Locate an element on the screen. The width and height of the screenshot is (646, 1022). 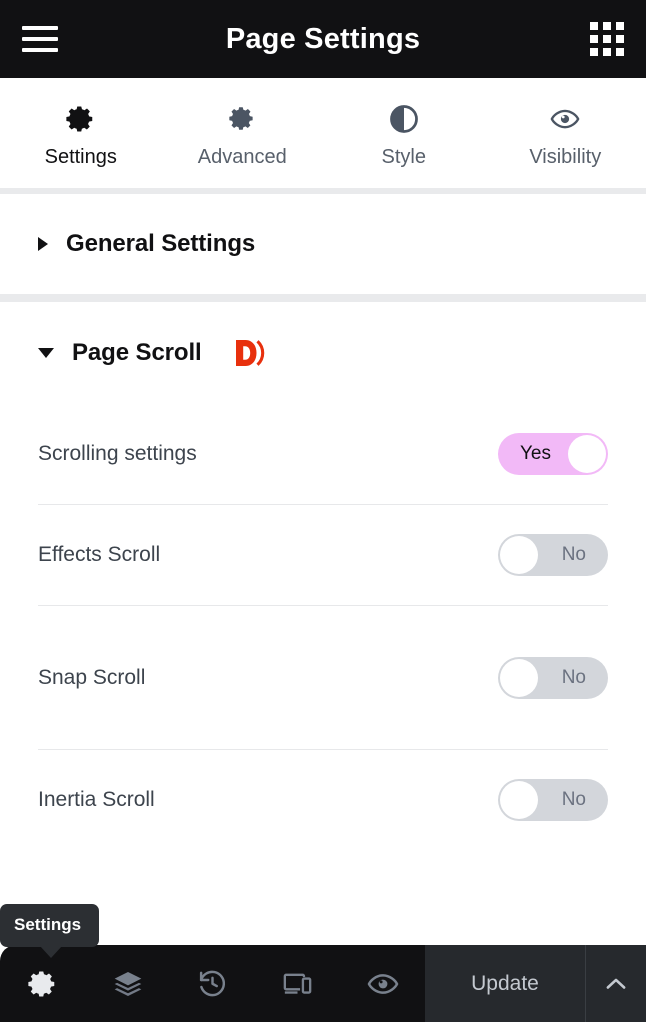
tab-style: Style is located at coordinates (404, 133).